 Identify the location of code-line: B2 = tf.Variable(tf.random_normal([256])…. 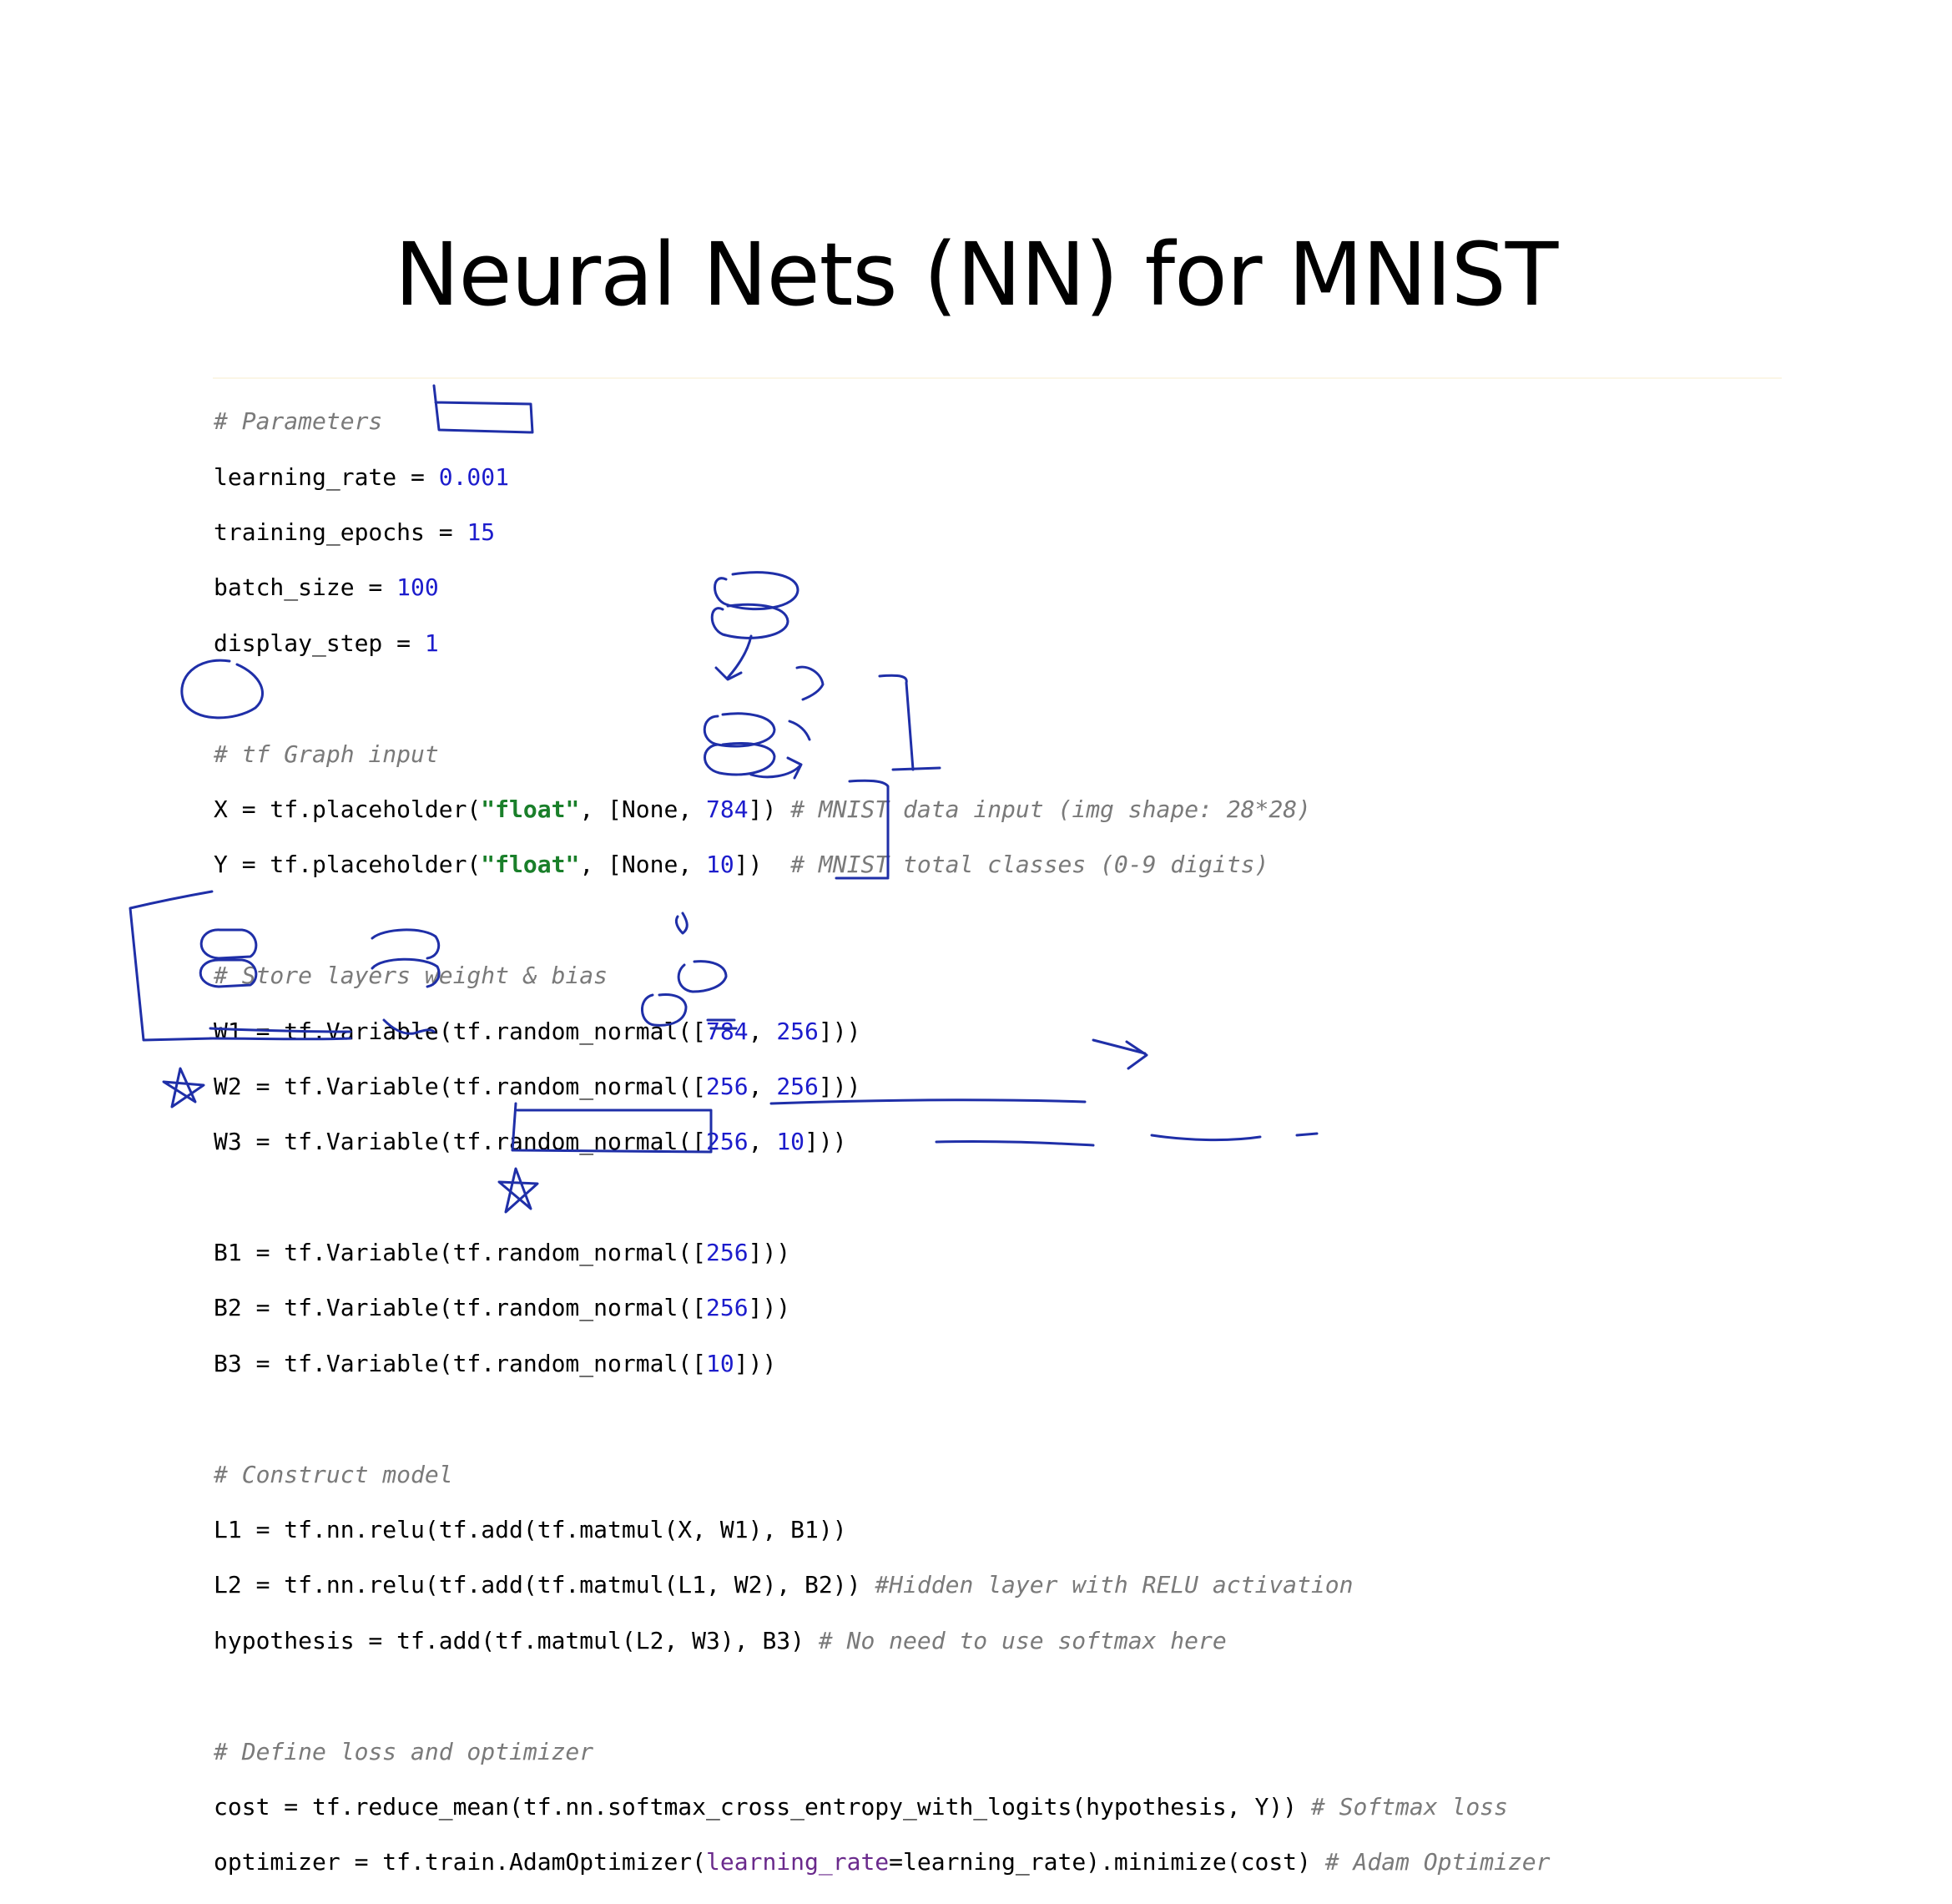
(1006, 1307).